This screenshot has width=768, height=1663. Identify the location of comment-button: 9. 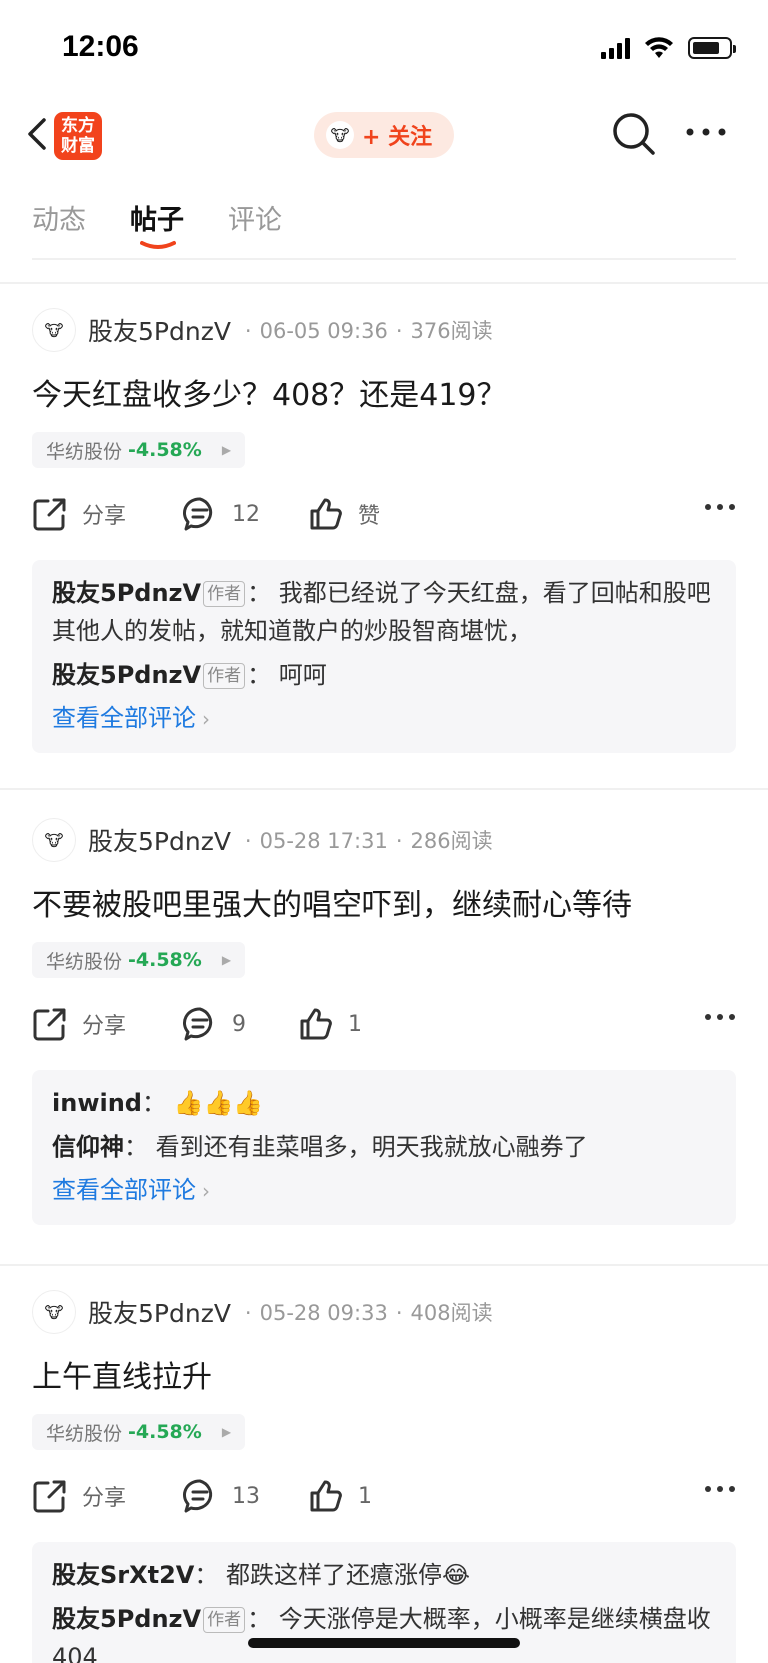
(214, 1024).